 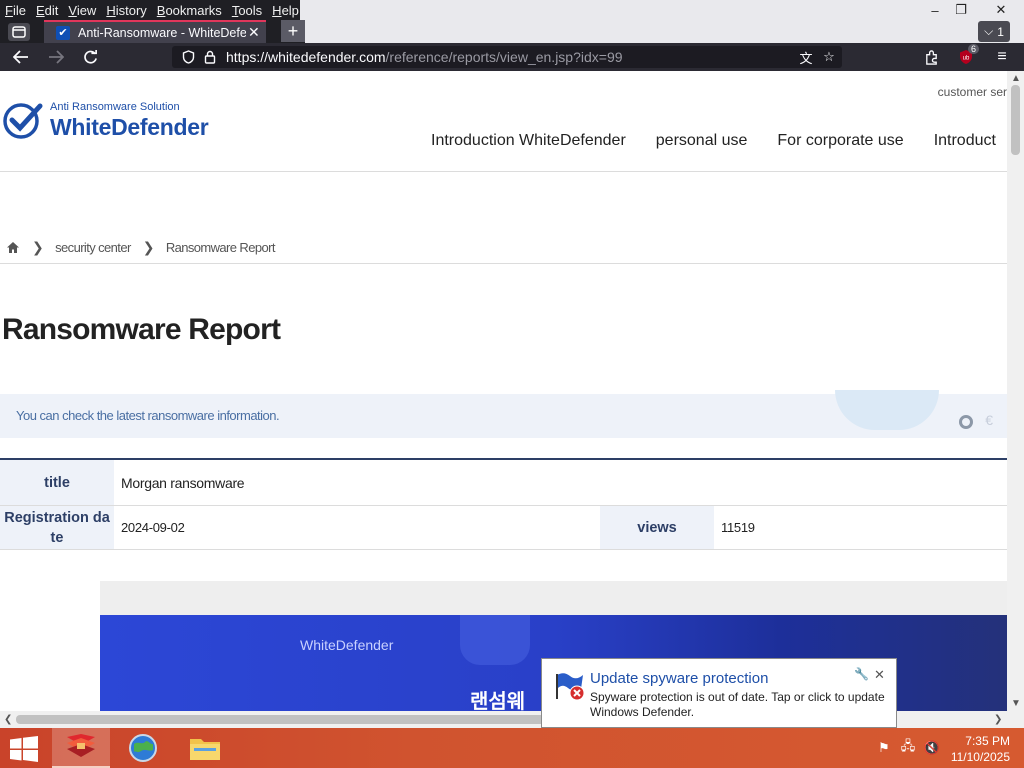 I want to click on forward-button, so click(x=56, y=57).